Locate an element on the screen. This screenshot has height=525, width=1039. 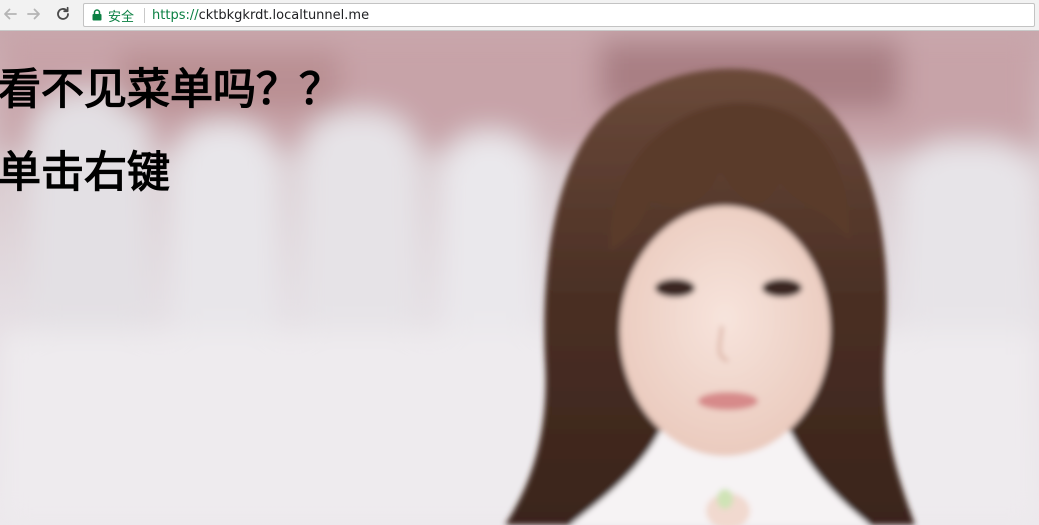
forward-button is located at coordinates (34, 14).